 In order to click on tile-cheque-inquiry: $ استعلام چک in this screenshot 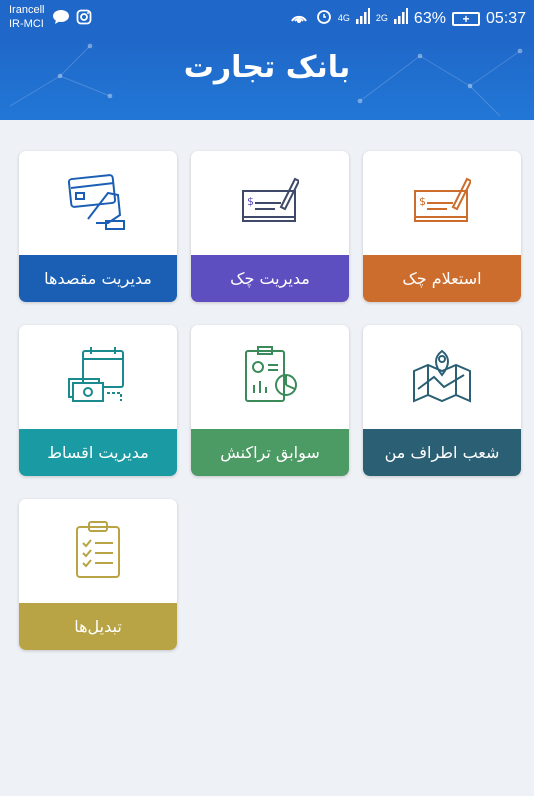, I will do `click(442, 226)`.